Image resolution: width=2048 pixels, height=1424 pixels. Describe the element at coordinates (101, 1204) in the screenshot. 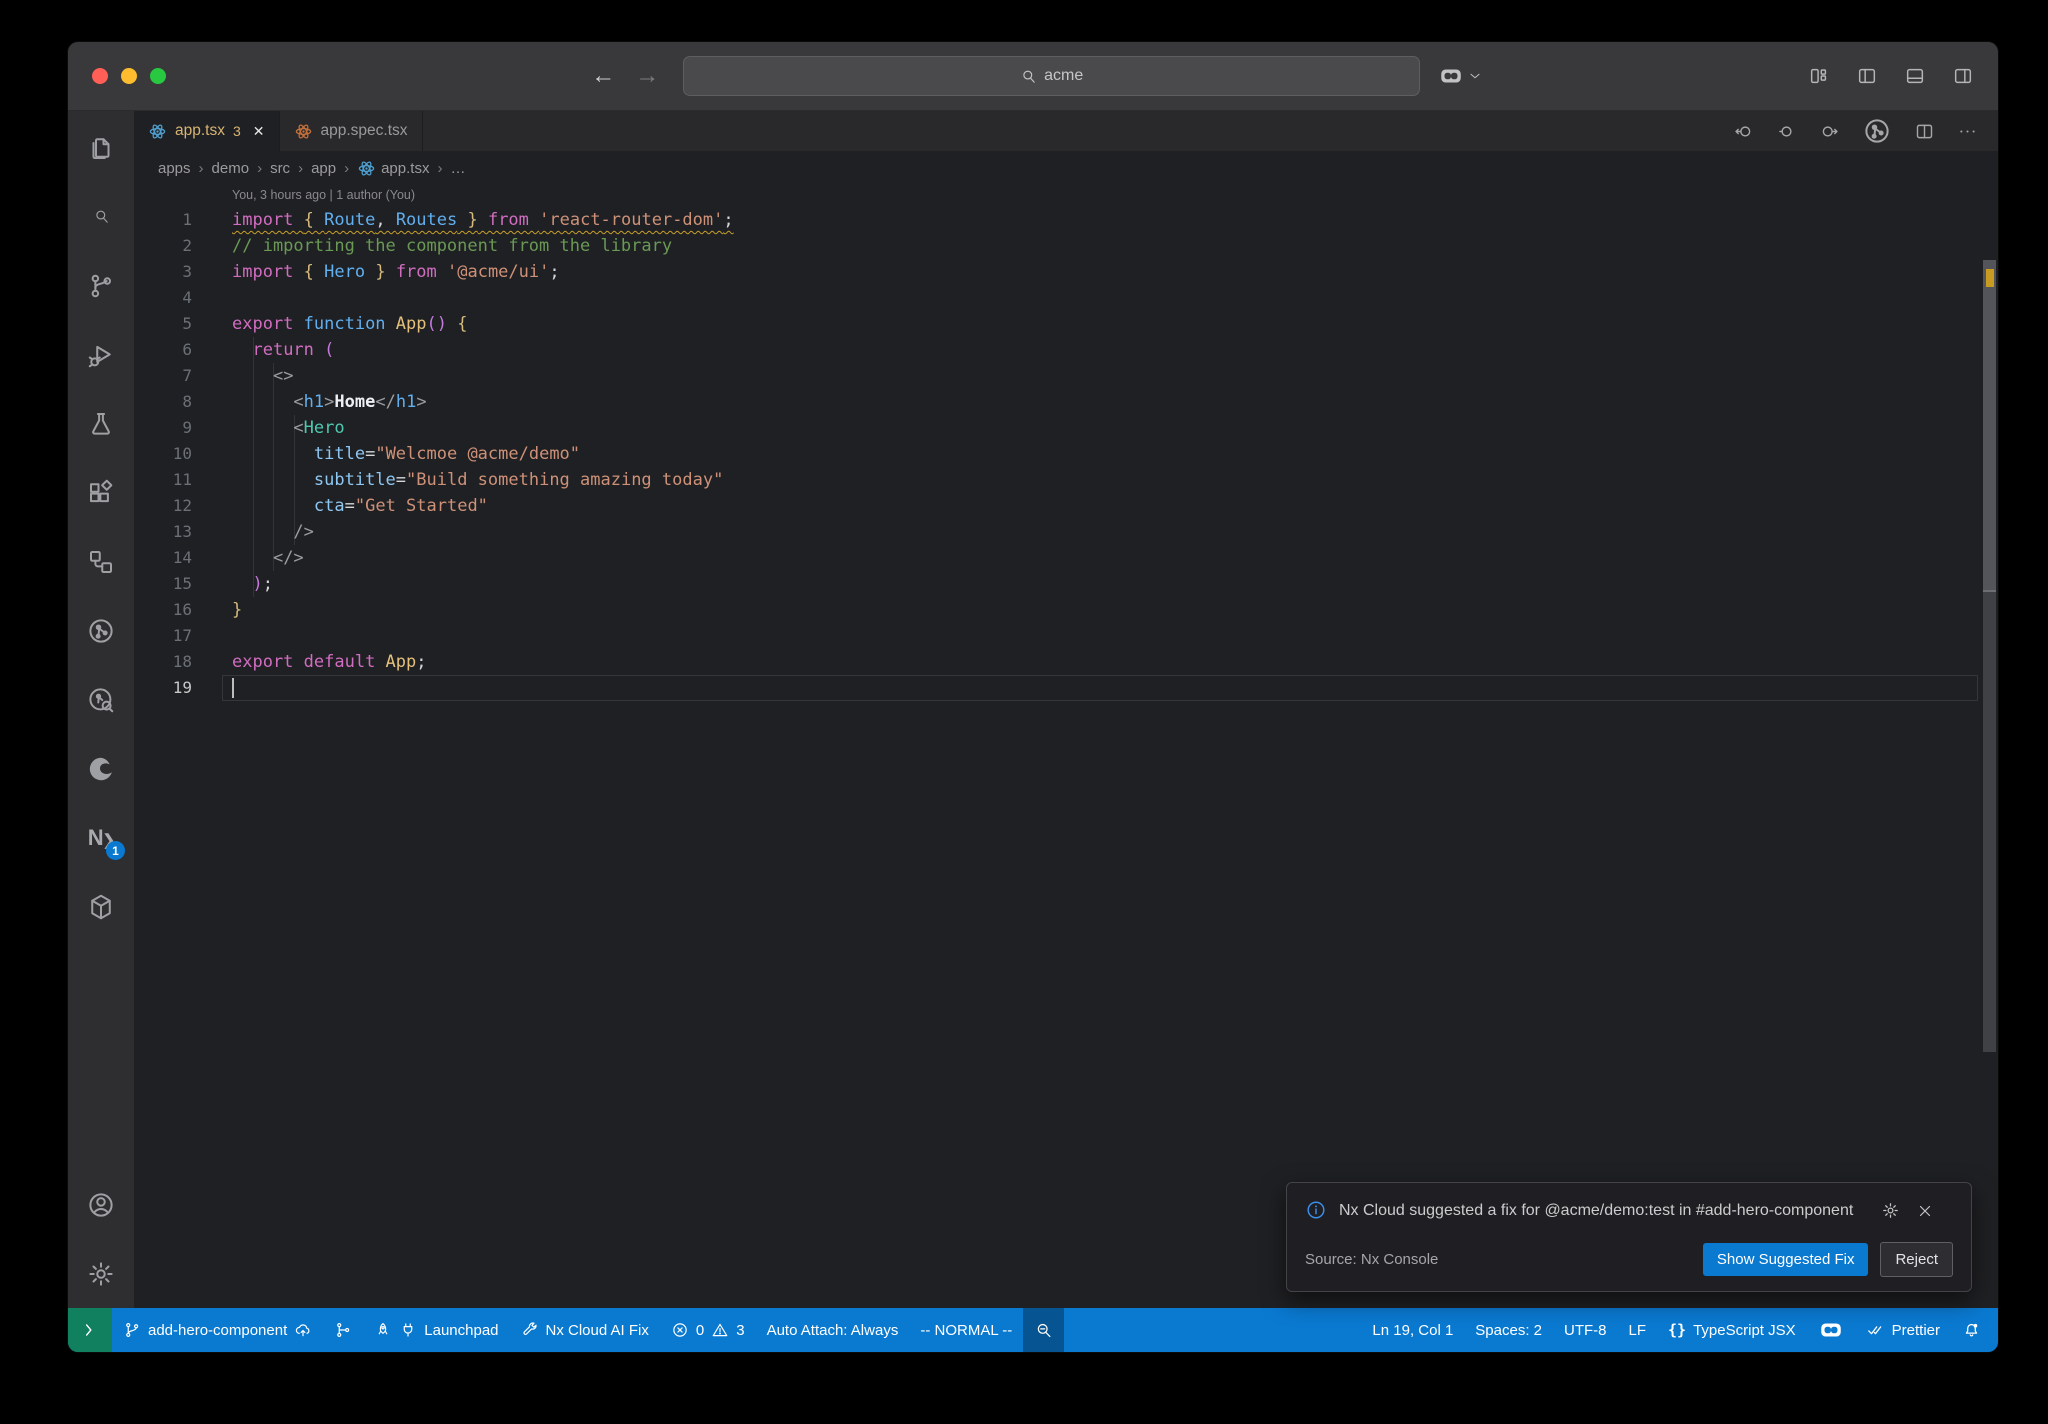

I see `sidebar-item-accounts` at that location.